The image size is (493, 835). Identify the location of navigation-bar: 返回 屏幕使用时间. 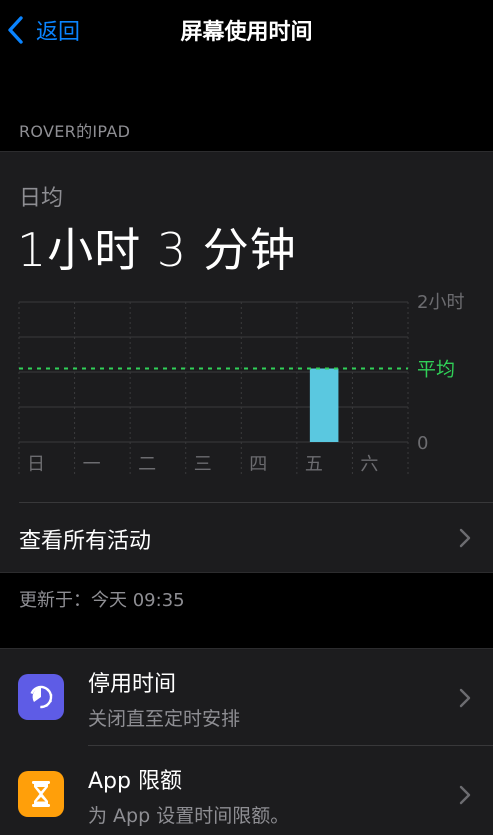
(246, 30).